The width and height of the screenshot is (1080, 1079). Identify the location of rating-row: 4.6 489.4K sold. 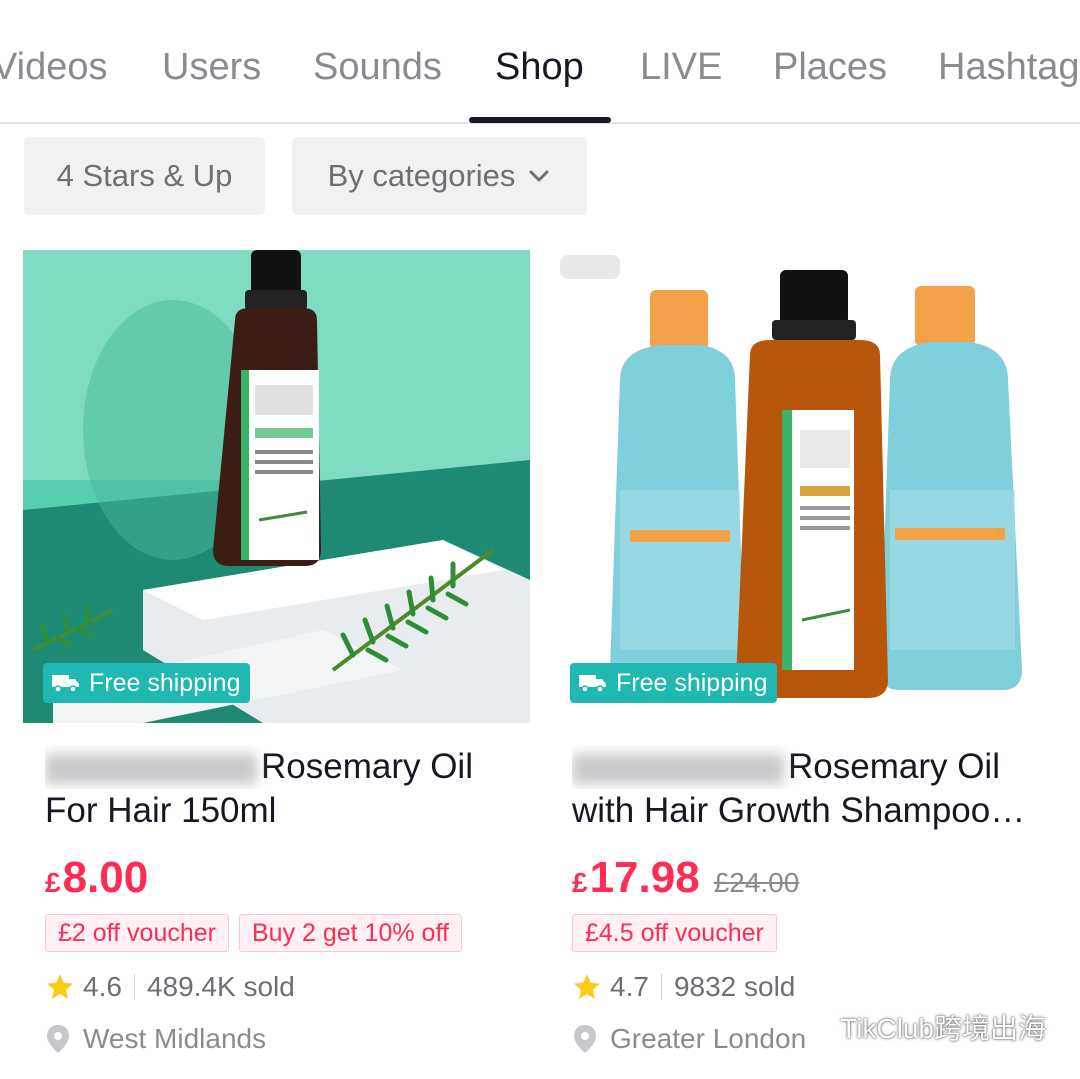
(170, 987).